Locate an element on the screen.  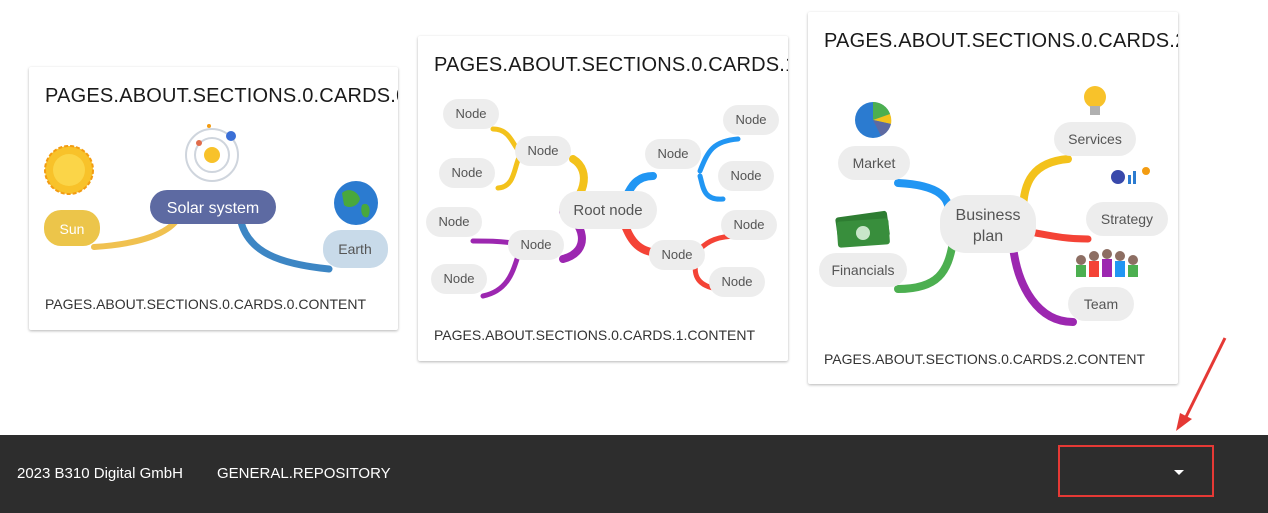
repository-link: GENERAL.REPOSITORY is located at coordinates (304, 473).